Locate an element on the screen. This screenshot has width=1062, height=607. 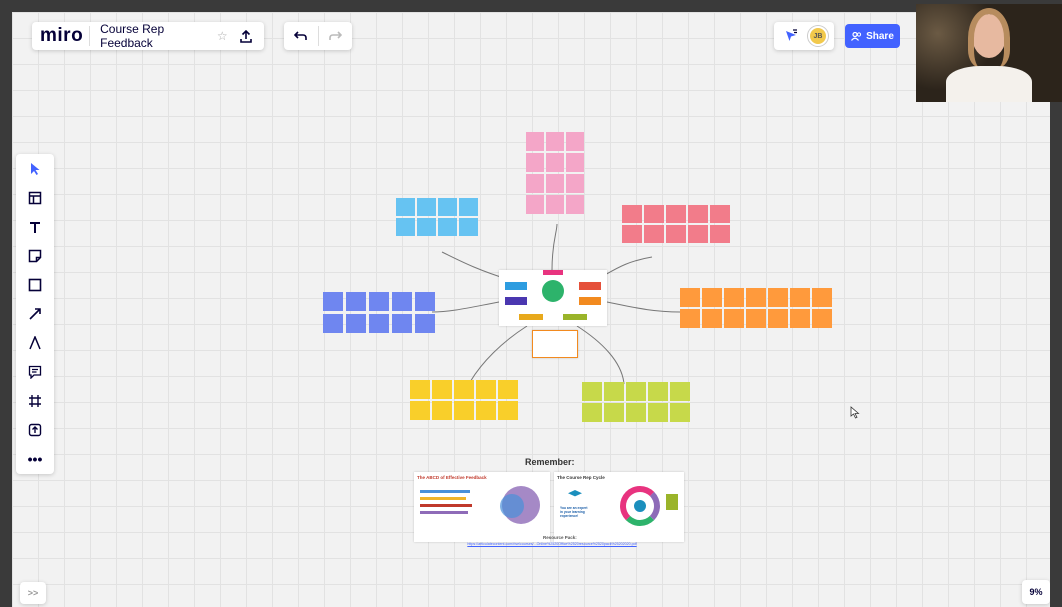
avatar: JB is located at coordinates (818, 36).